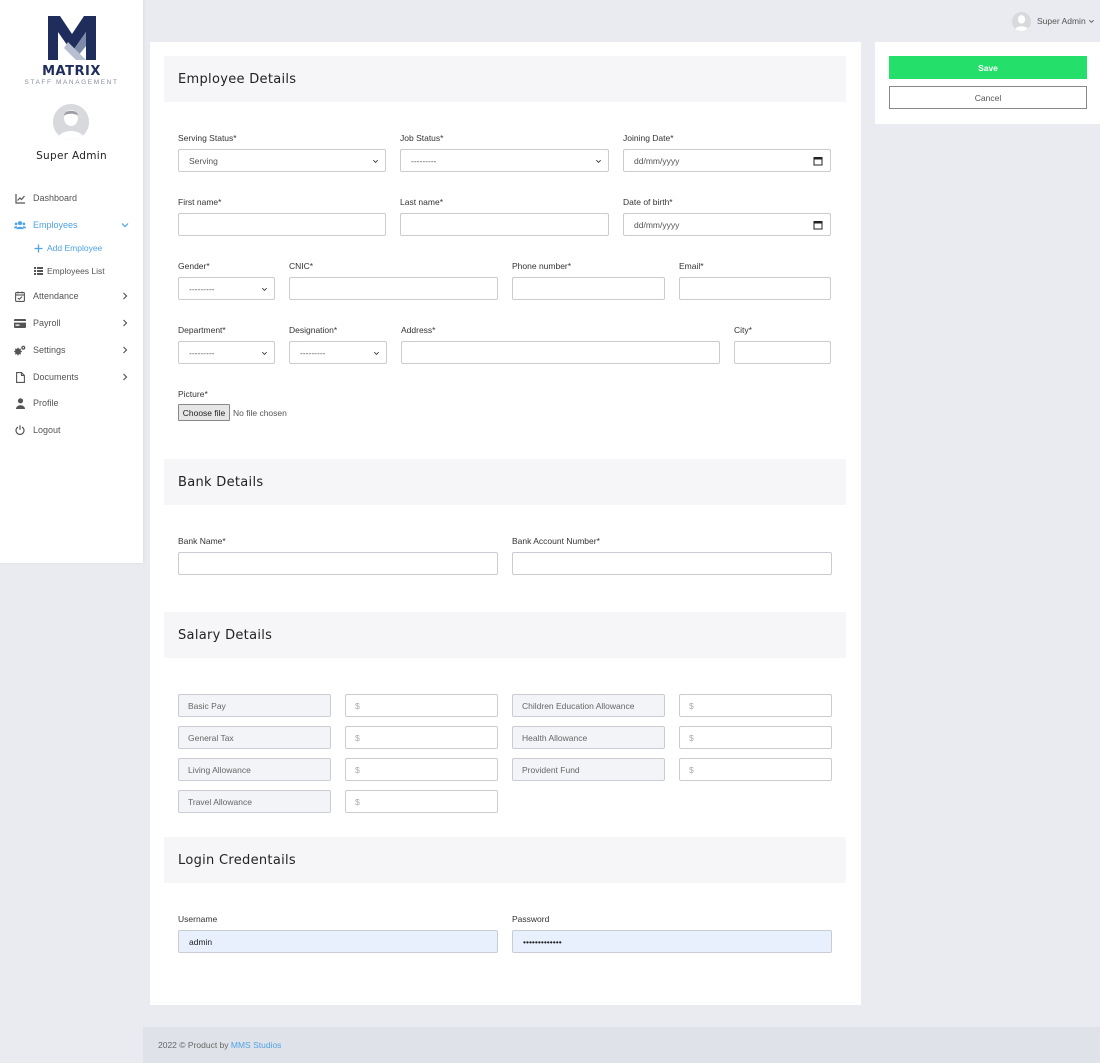 This screenshot has height=1063, width=1100. Describe the element at coordinates (988, 67) in the screenshot. I see `save-button: Save` at that location.